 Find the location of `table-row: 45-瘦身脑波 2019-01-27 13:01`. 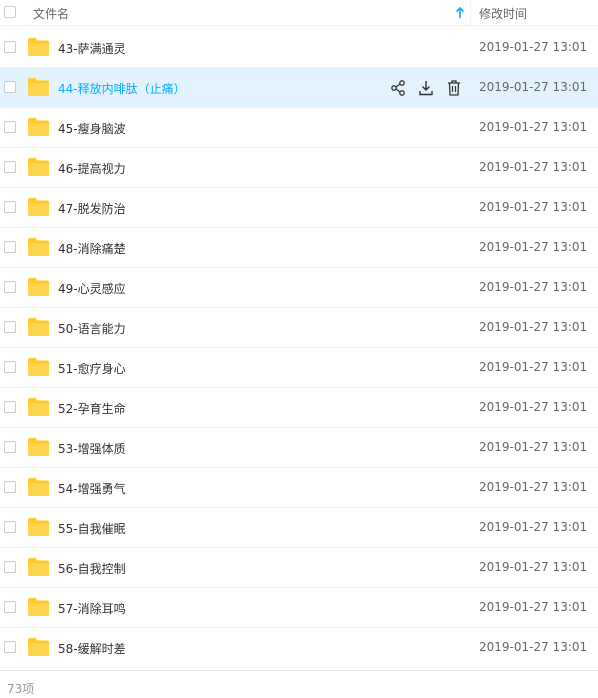

table-row: 45-瘦身脑波 2019-01-27 13:01 is located at coordinates (299, 128).